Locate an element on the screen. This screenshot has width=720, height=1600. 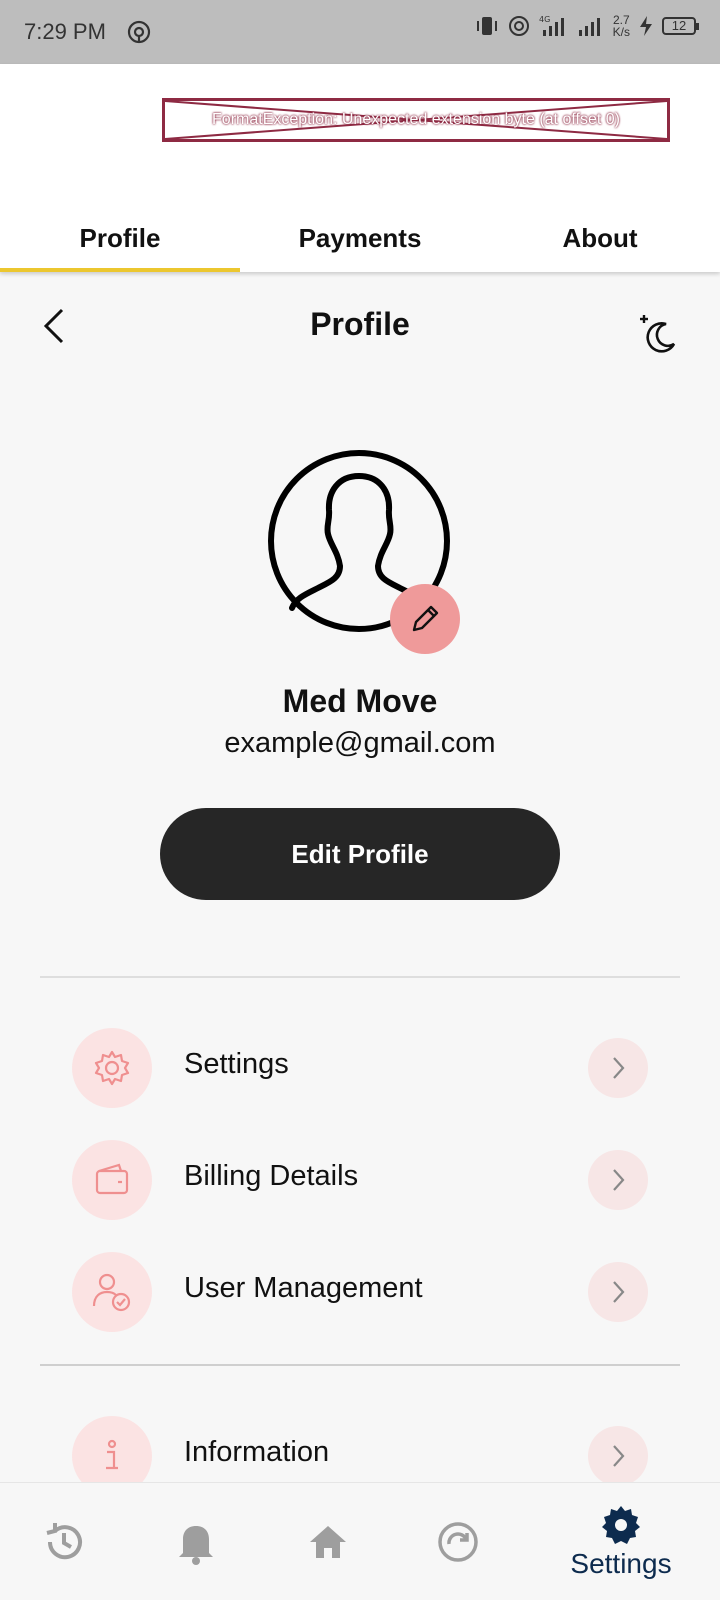
wallet-icon is located at coordinates (112, 1180).